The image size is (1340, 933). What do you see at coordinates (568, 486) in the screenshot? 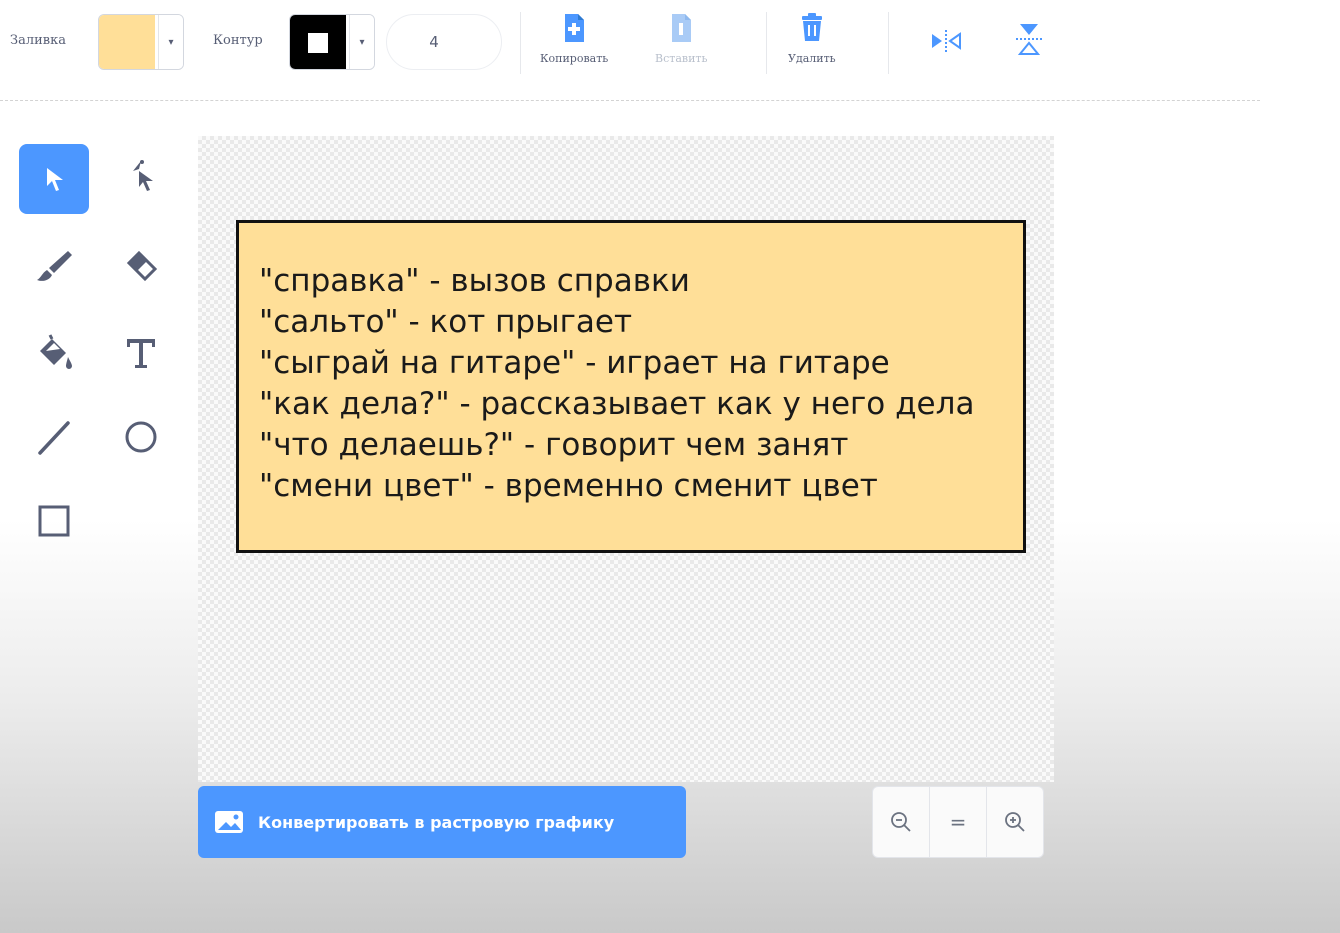
I see `note-line: "смени цвет" - временно сменит цвет` at bounding box center [568, 486].